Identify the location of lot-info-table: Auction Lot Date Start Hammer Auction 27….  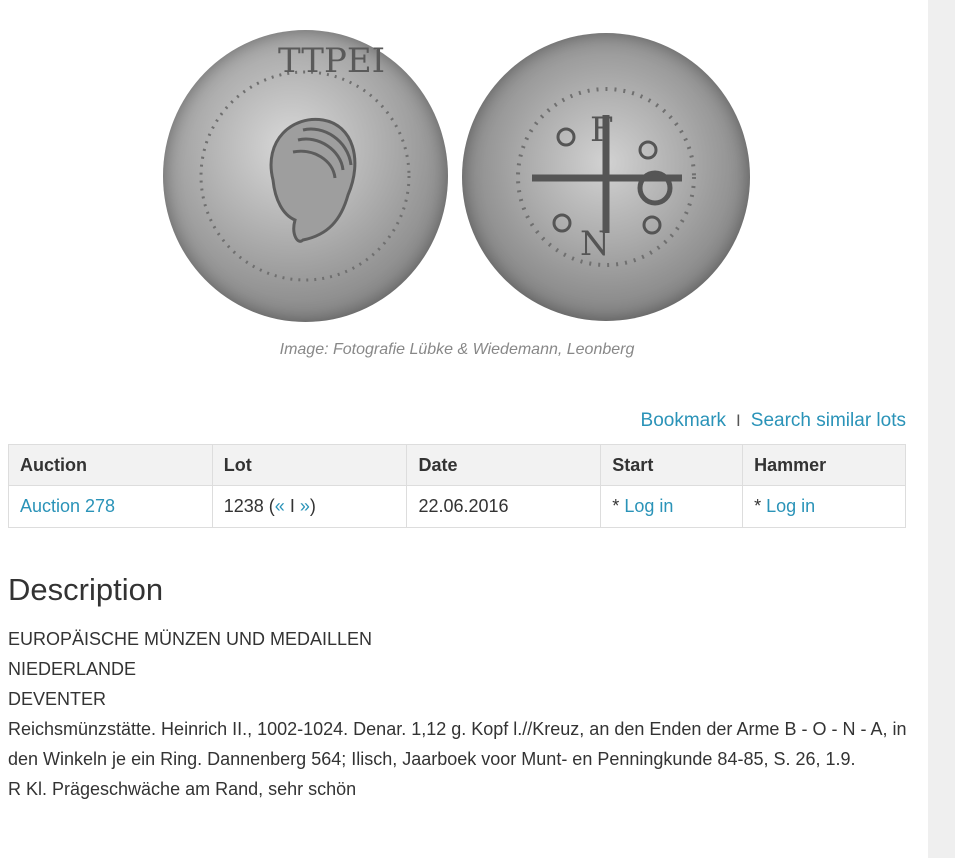
(457, 486).